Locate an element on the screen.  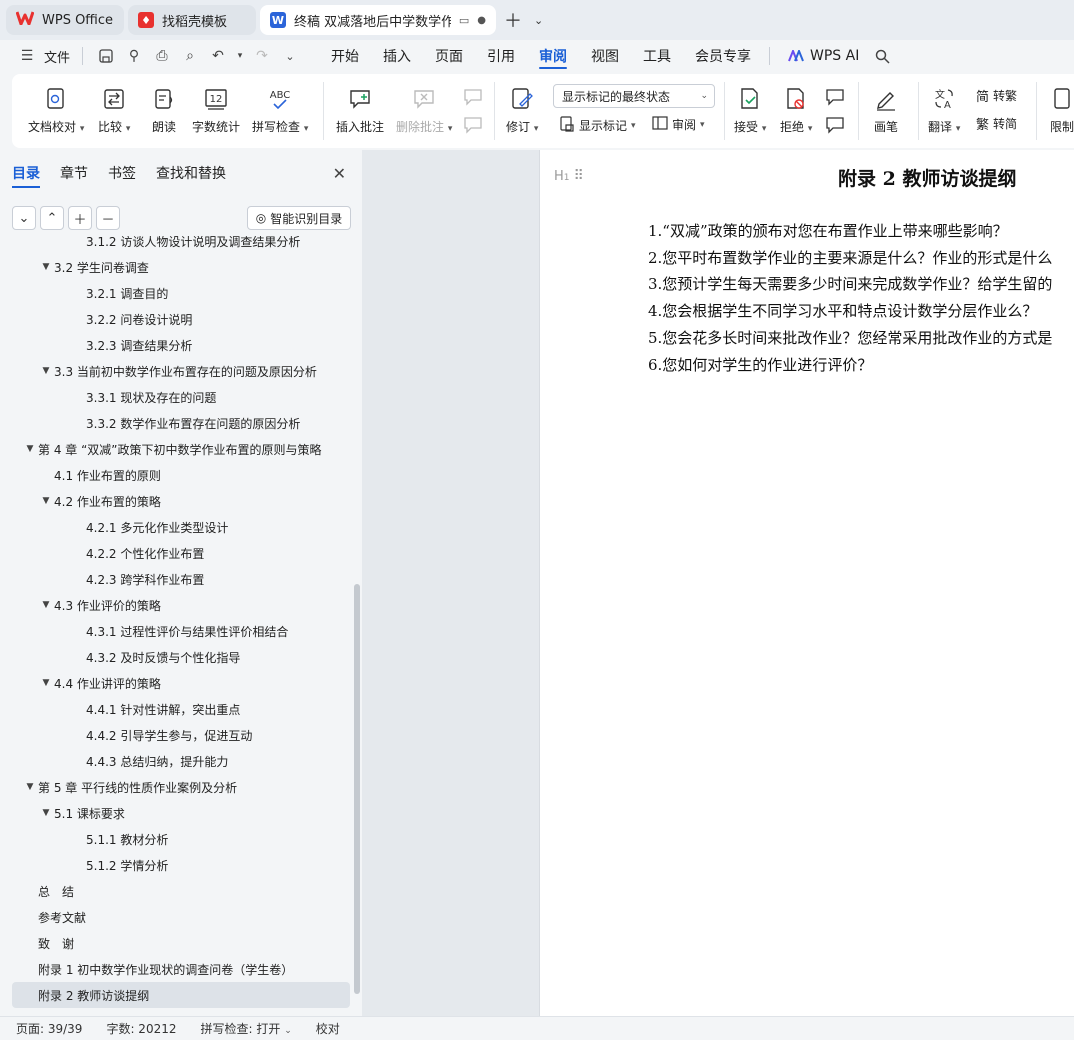
toc-item: ▼ 5.1 课标要求 is located at coordinates (176, 813).